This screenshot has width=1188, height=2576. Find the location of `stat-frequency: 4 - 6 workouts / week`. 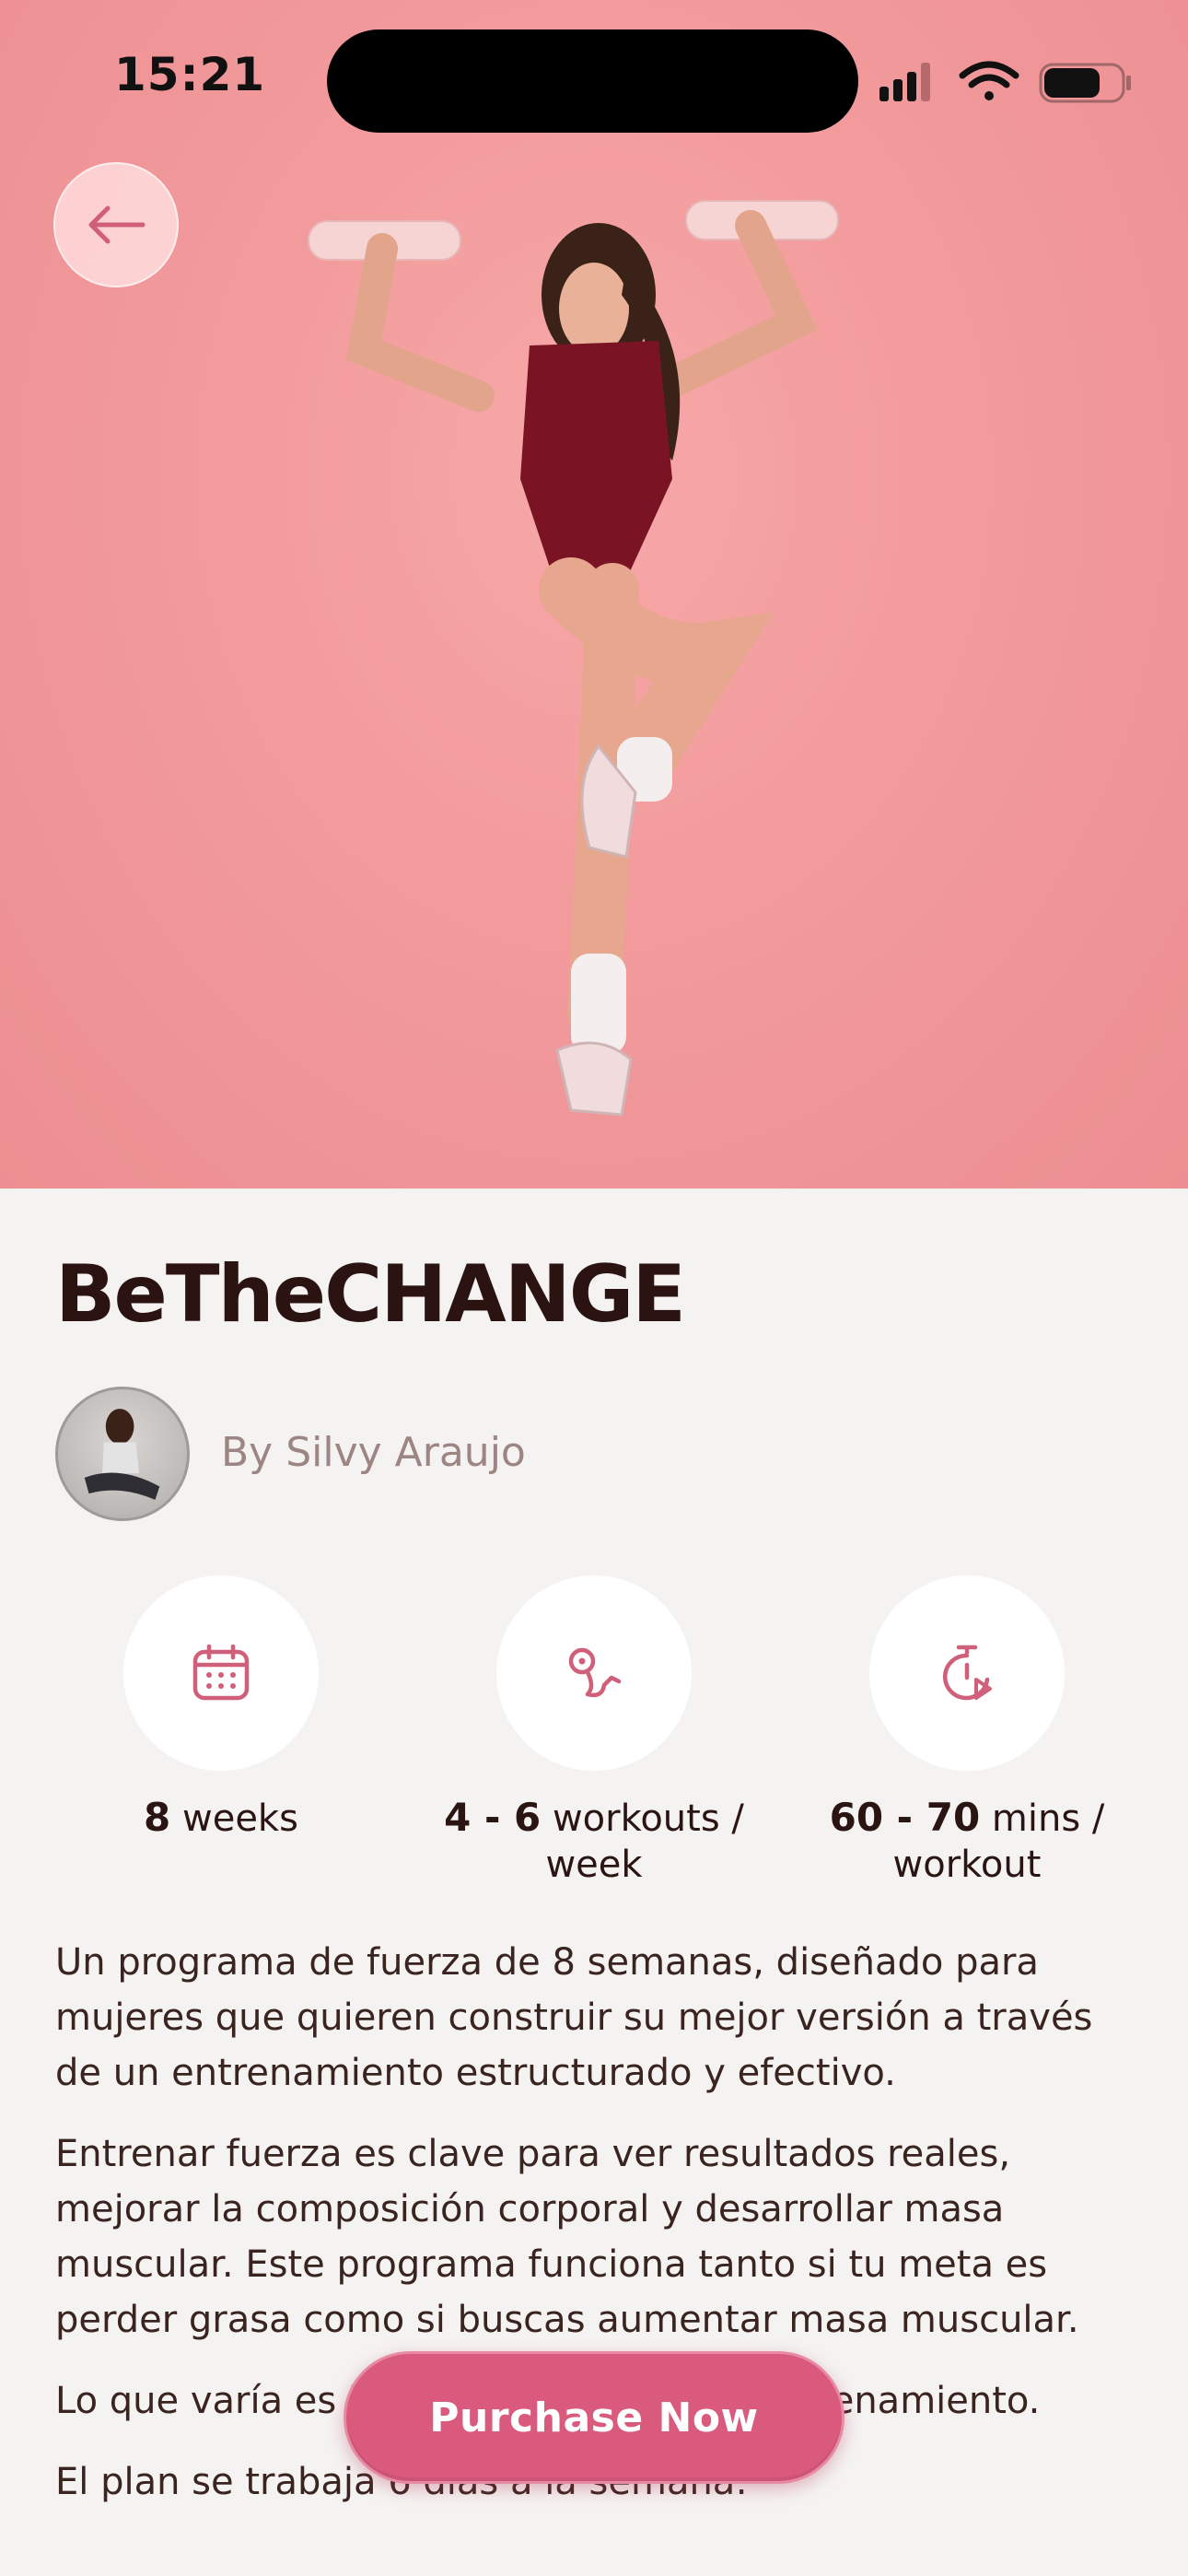

stat-frequency: 4 - 6 workouts / week is located at coordinates (594, 1732).